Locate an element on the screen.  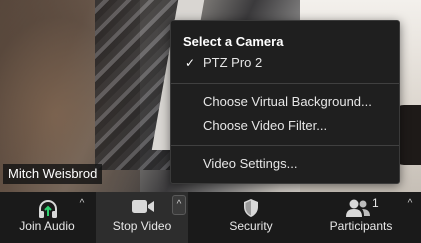
participants-button: 1 Participants is located at coordinates (361, 217).